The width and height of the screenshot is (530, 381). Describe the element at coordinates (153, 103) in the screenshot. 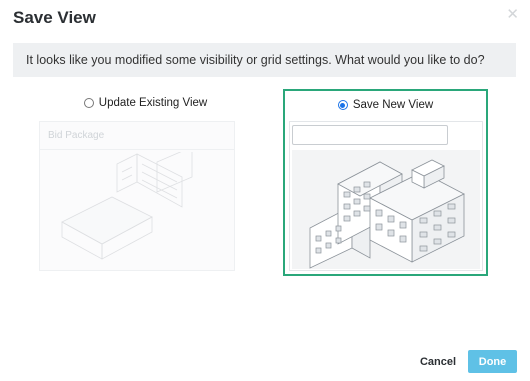

I see `radio-label-existing: Update Existing View` at that location.